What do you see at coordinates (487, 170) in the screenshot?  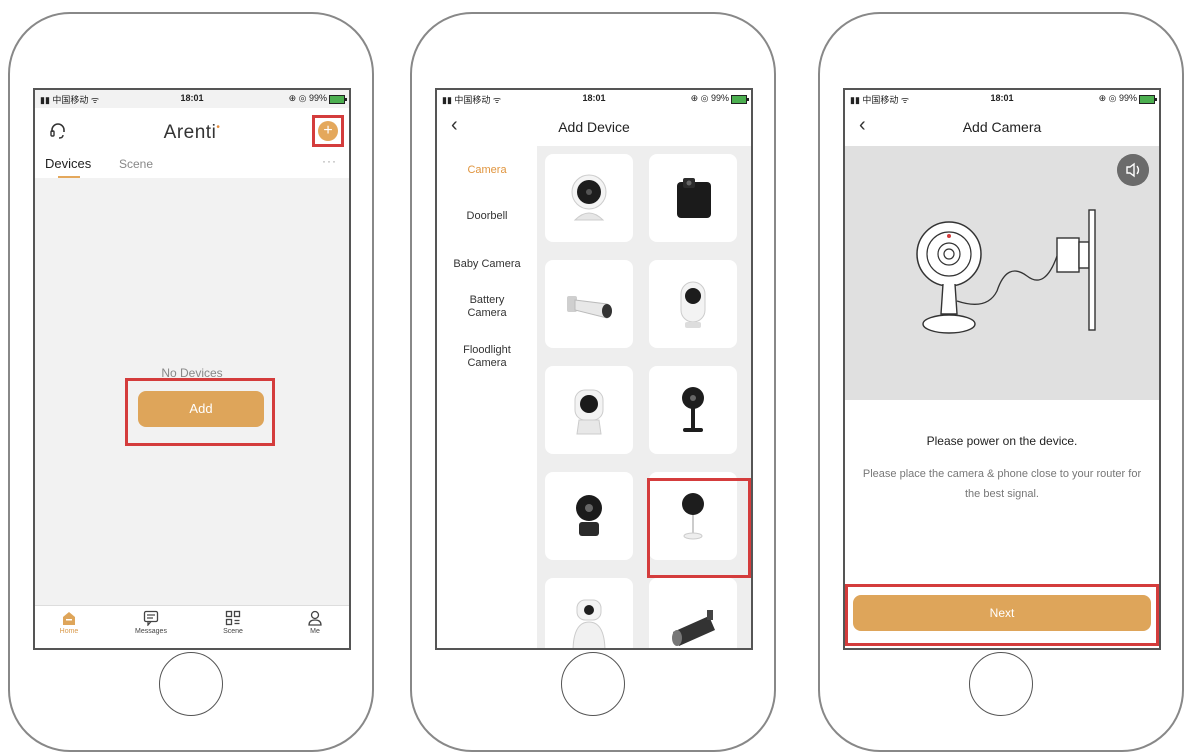 I see `category-camera: Camera` at bounding box center [487, 170].